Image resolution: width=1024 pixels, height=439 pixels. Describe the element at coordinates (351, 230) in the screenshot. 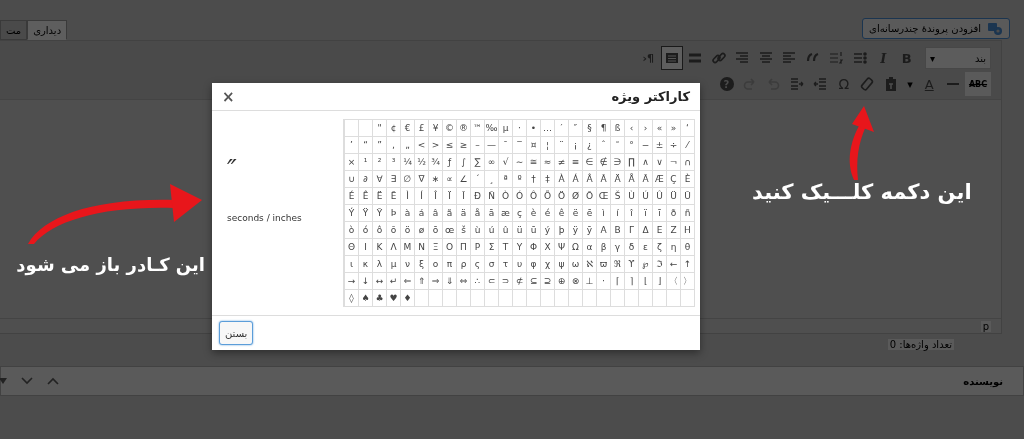

I see `character-cell: ò` at that location.